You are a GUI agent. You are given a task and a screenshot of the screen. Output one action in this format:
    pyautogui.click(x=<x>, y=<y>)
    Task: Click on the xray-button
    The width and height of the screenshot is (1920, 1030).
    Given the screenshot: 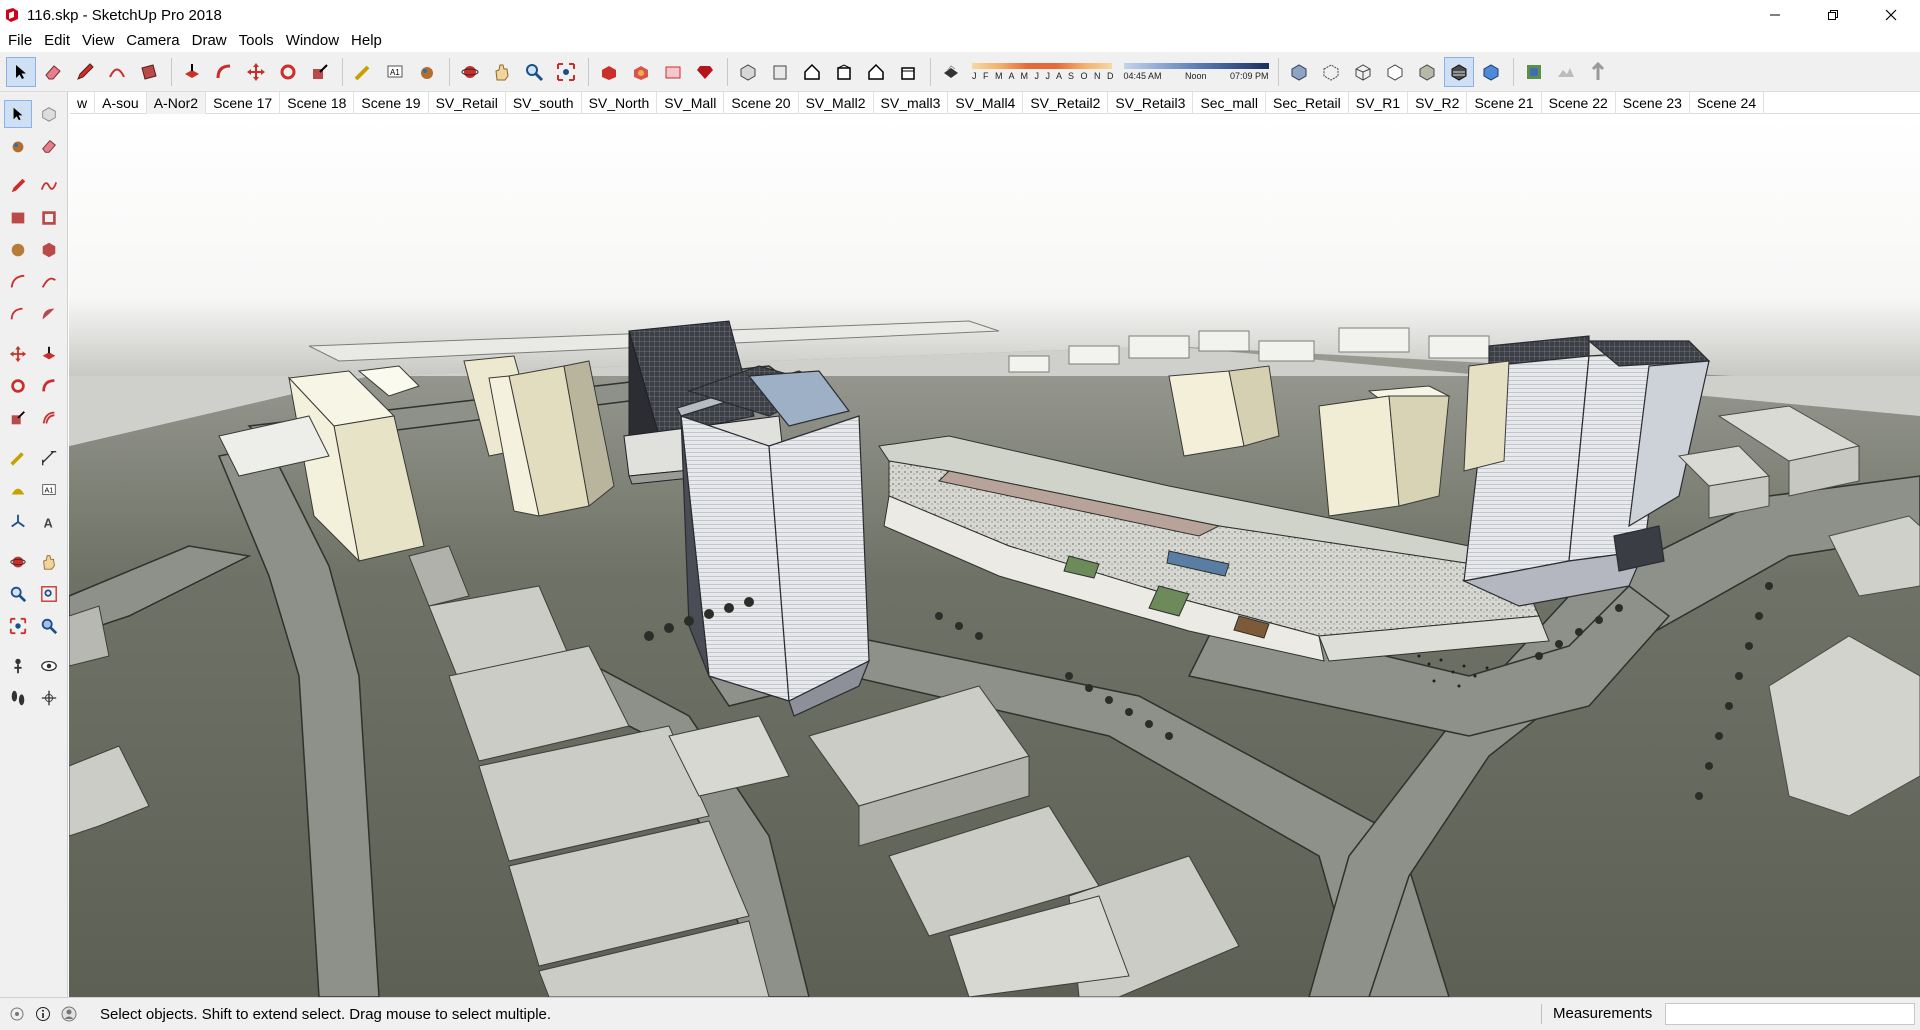 What is the action you would take?
    pyautogui.click(x=1299, y=72)
    